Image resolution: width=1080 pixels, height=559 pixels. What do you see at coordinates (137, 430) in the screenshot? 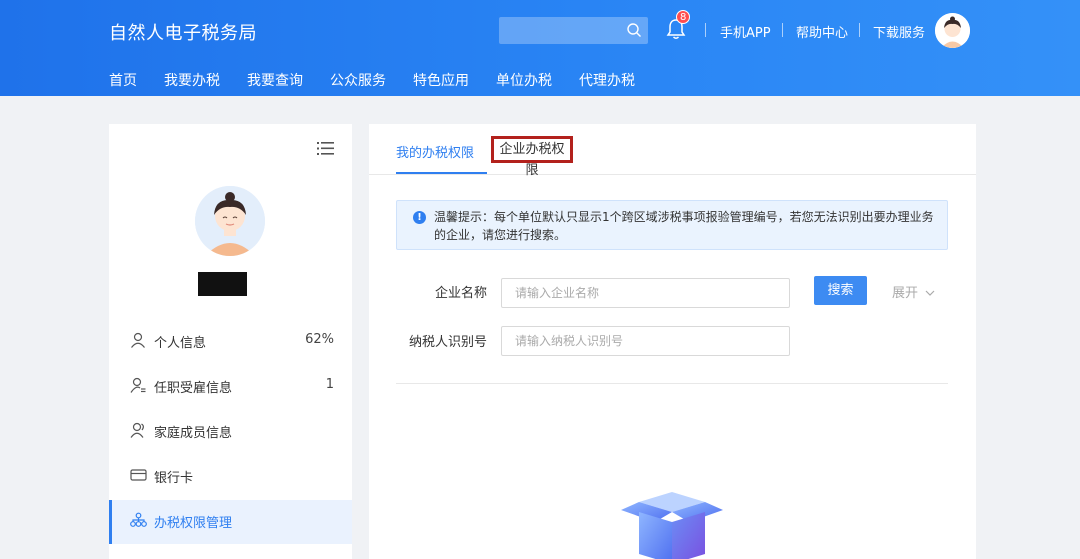
I see `family-icon` at bounding box center [137, 430].